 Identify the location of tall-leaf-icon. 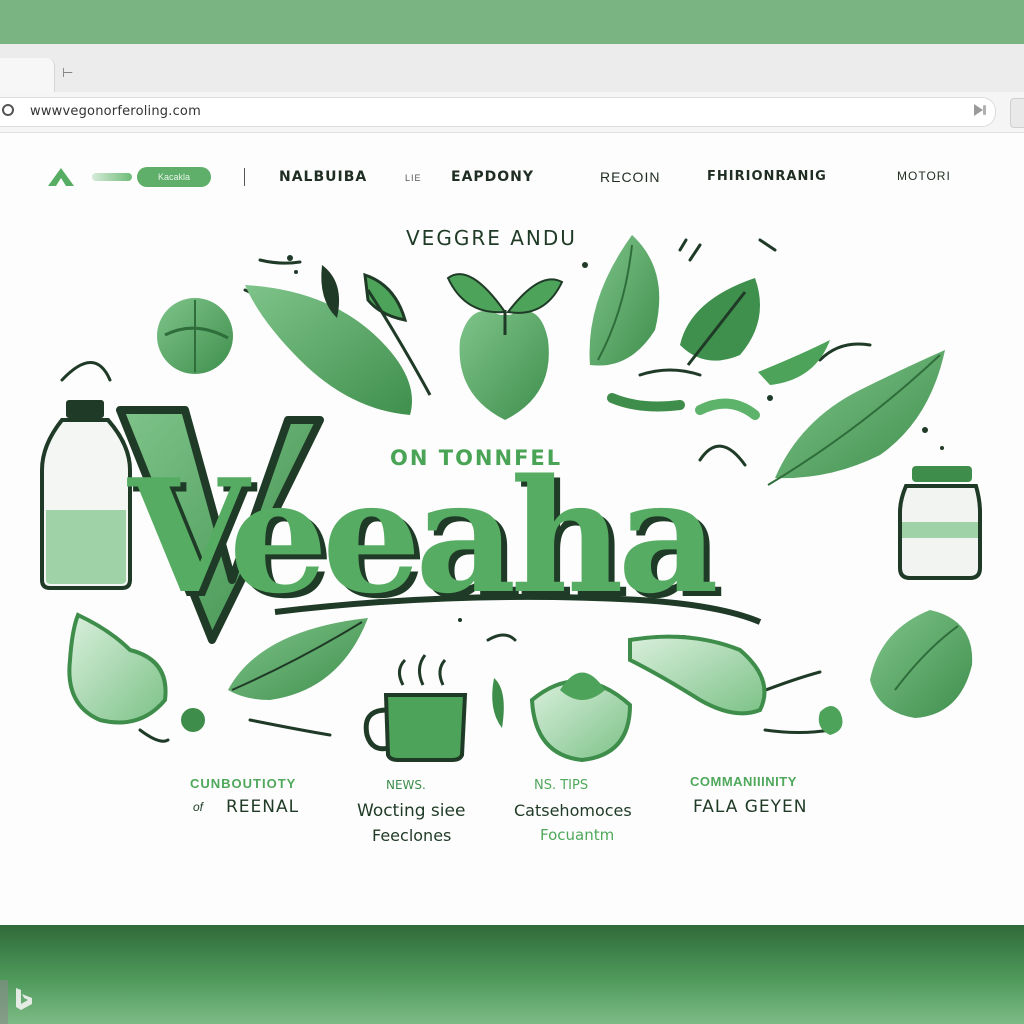
(624, 300).